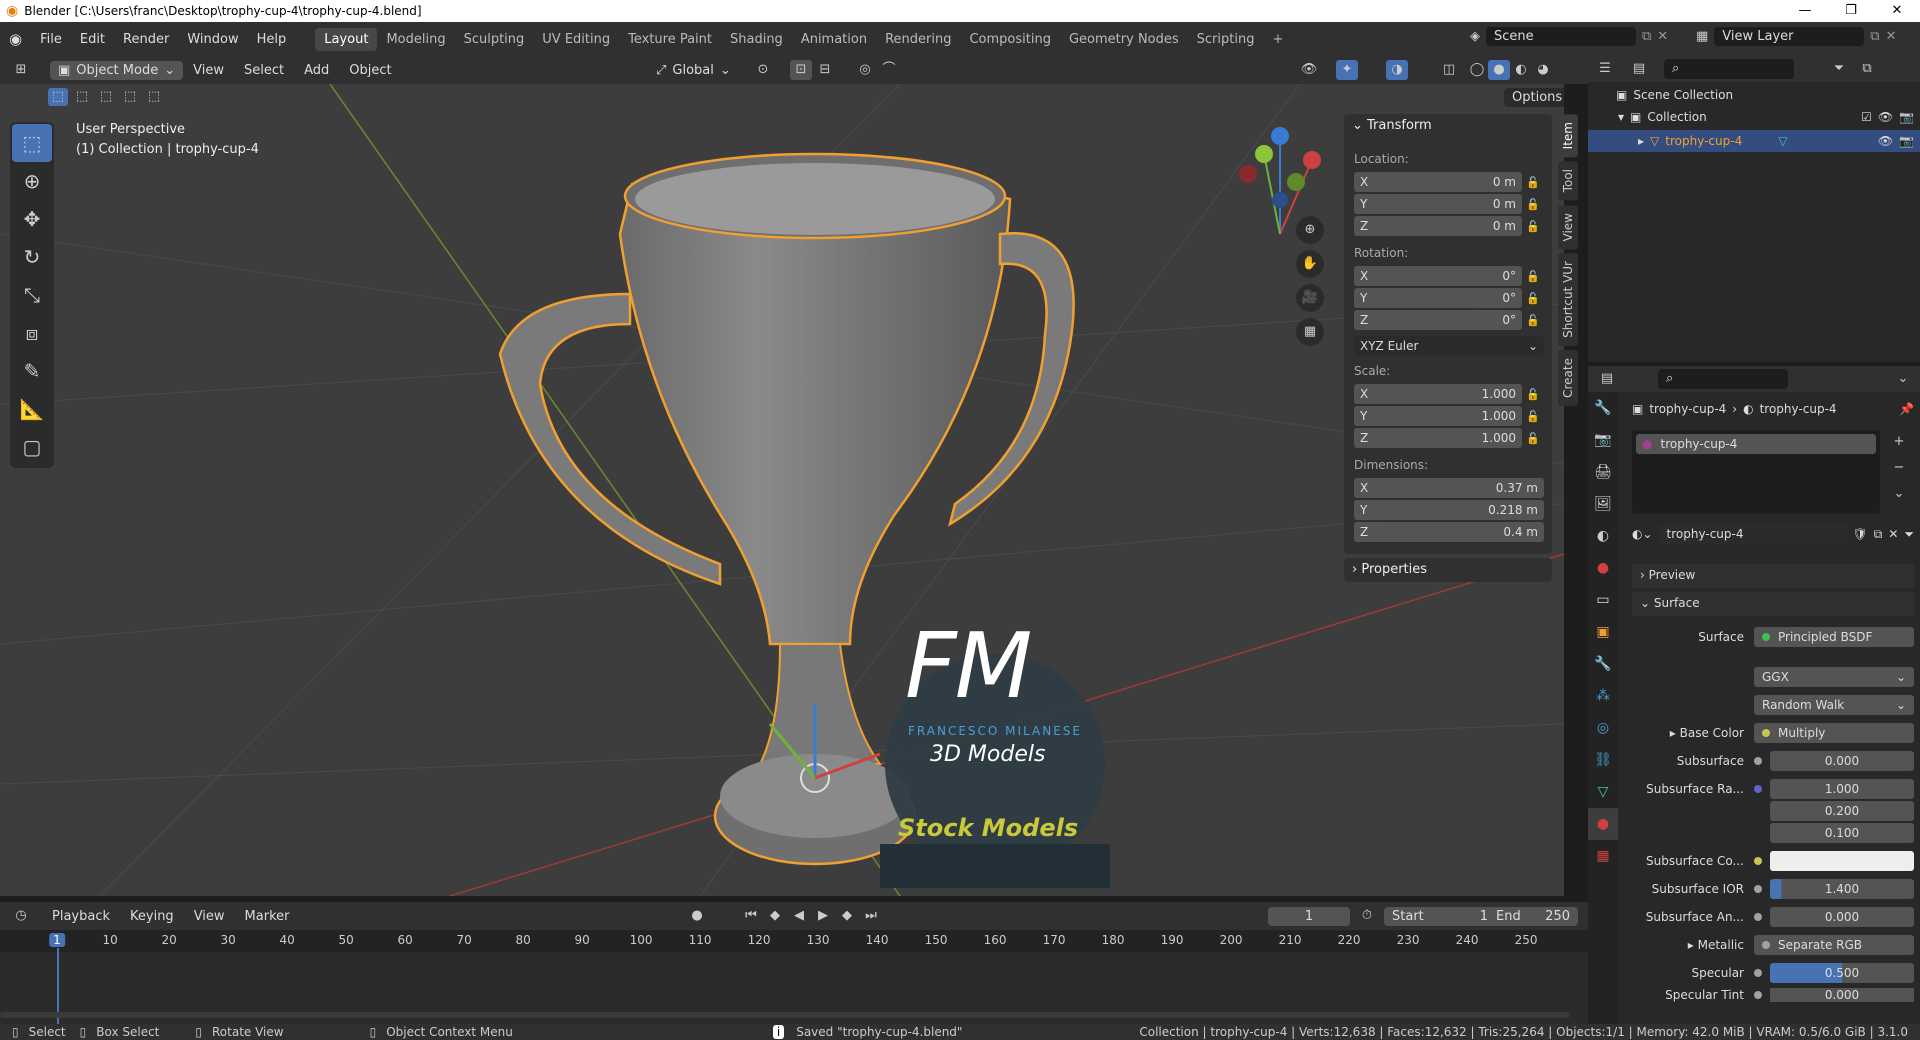 The width and height of the screenshot is (1920, 1040). What do you see at coordinates (1603, 696) in the screenshot?
I see `particles-tab-icon: ⁂` at bounding box center [1603, 696].